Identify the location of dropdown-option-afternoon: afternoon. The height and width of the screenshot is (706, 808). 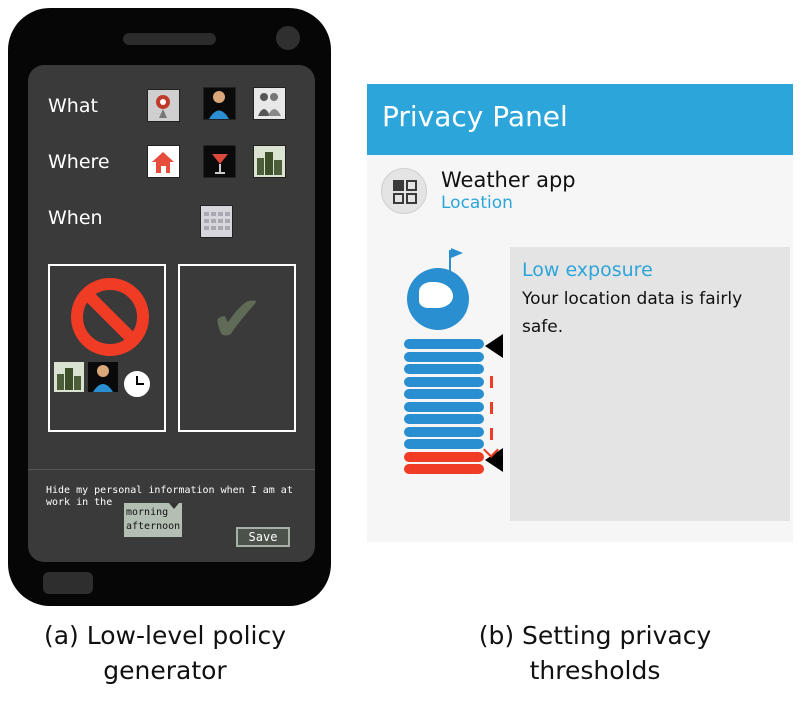
(153, 527).